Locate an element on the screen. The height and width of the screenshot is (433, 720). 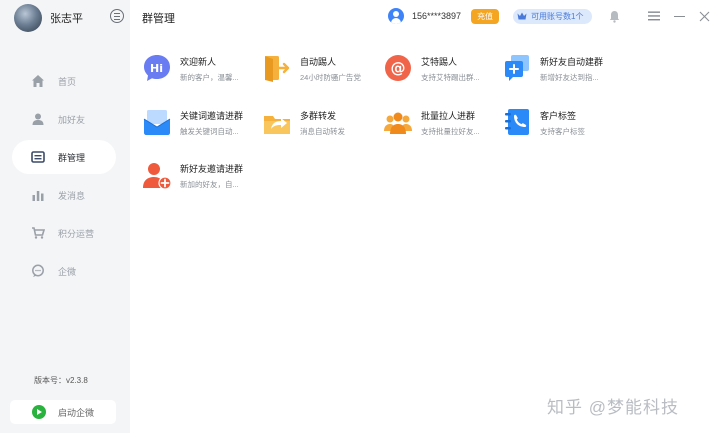
page-title: 群管理 is located at coordinates (158, 19).